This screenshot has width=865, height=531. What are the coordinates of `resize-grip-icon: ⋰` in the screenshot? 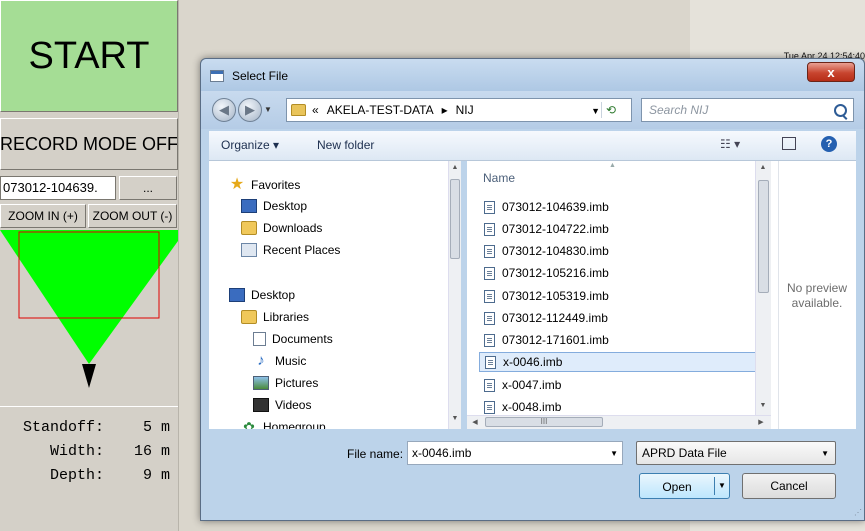 It's located at (858, 512).